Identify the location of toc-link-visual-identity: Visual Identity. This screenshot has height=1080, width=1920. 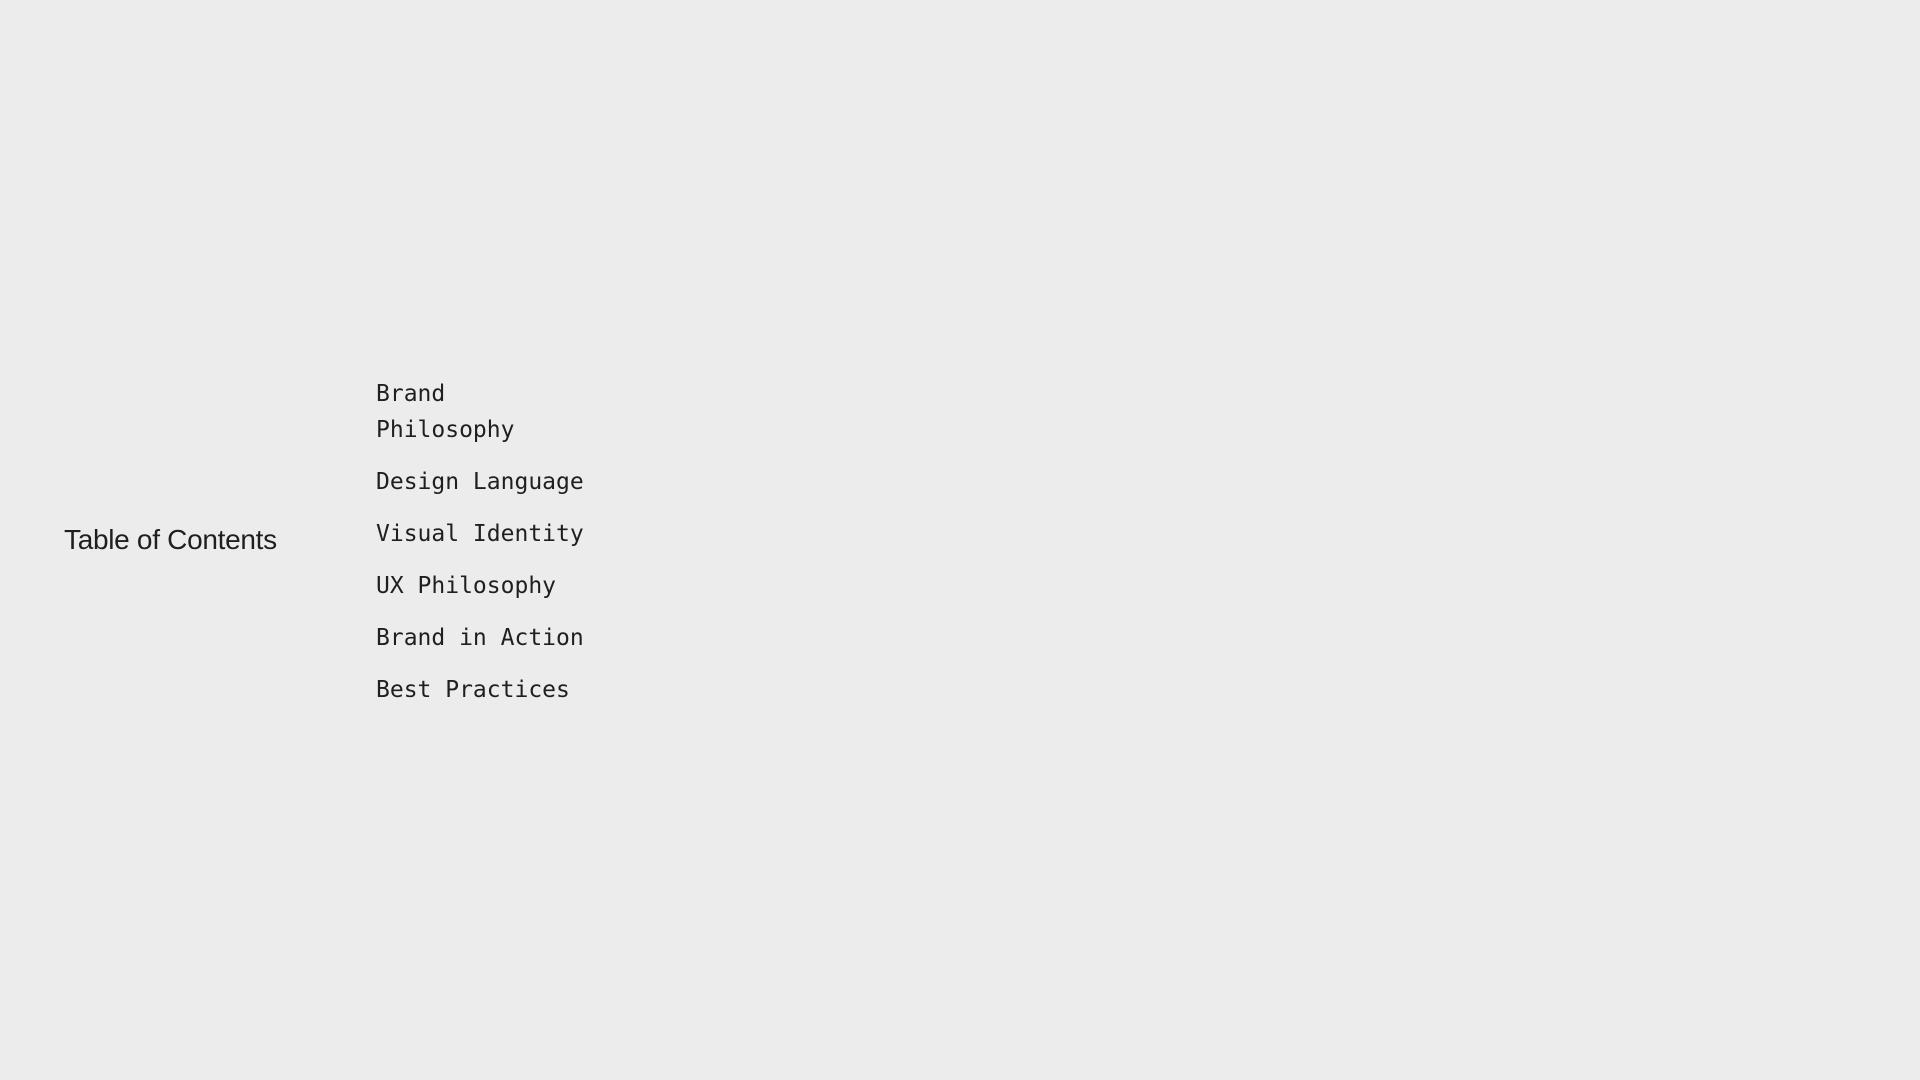
(491, 534).